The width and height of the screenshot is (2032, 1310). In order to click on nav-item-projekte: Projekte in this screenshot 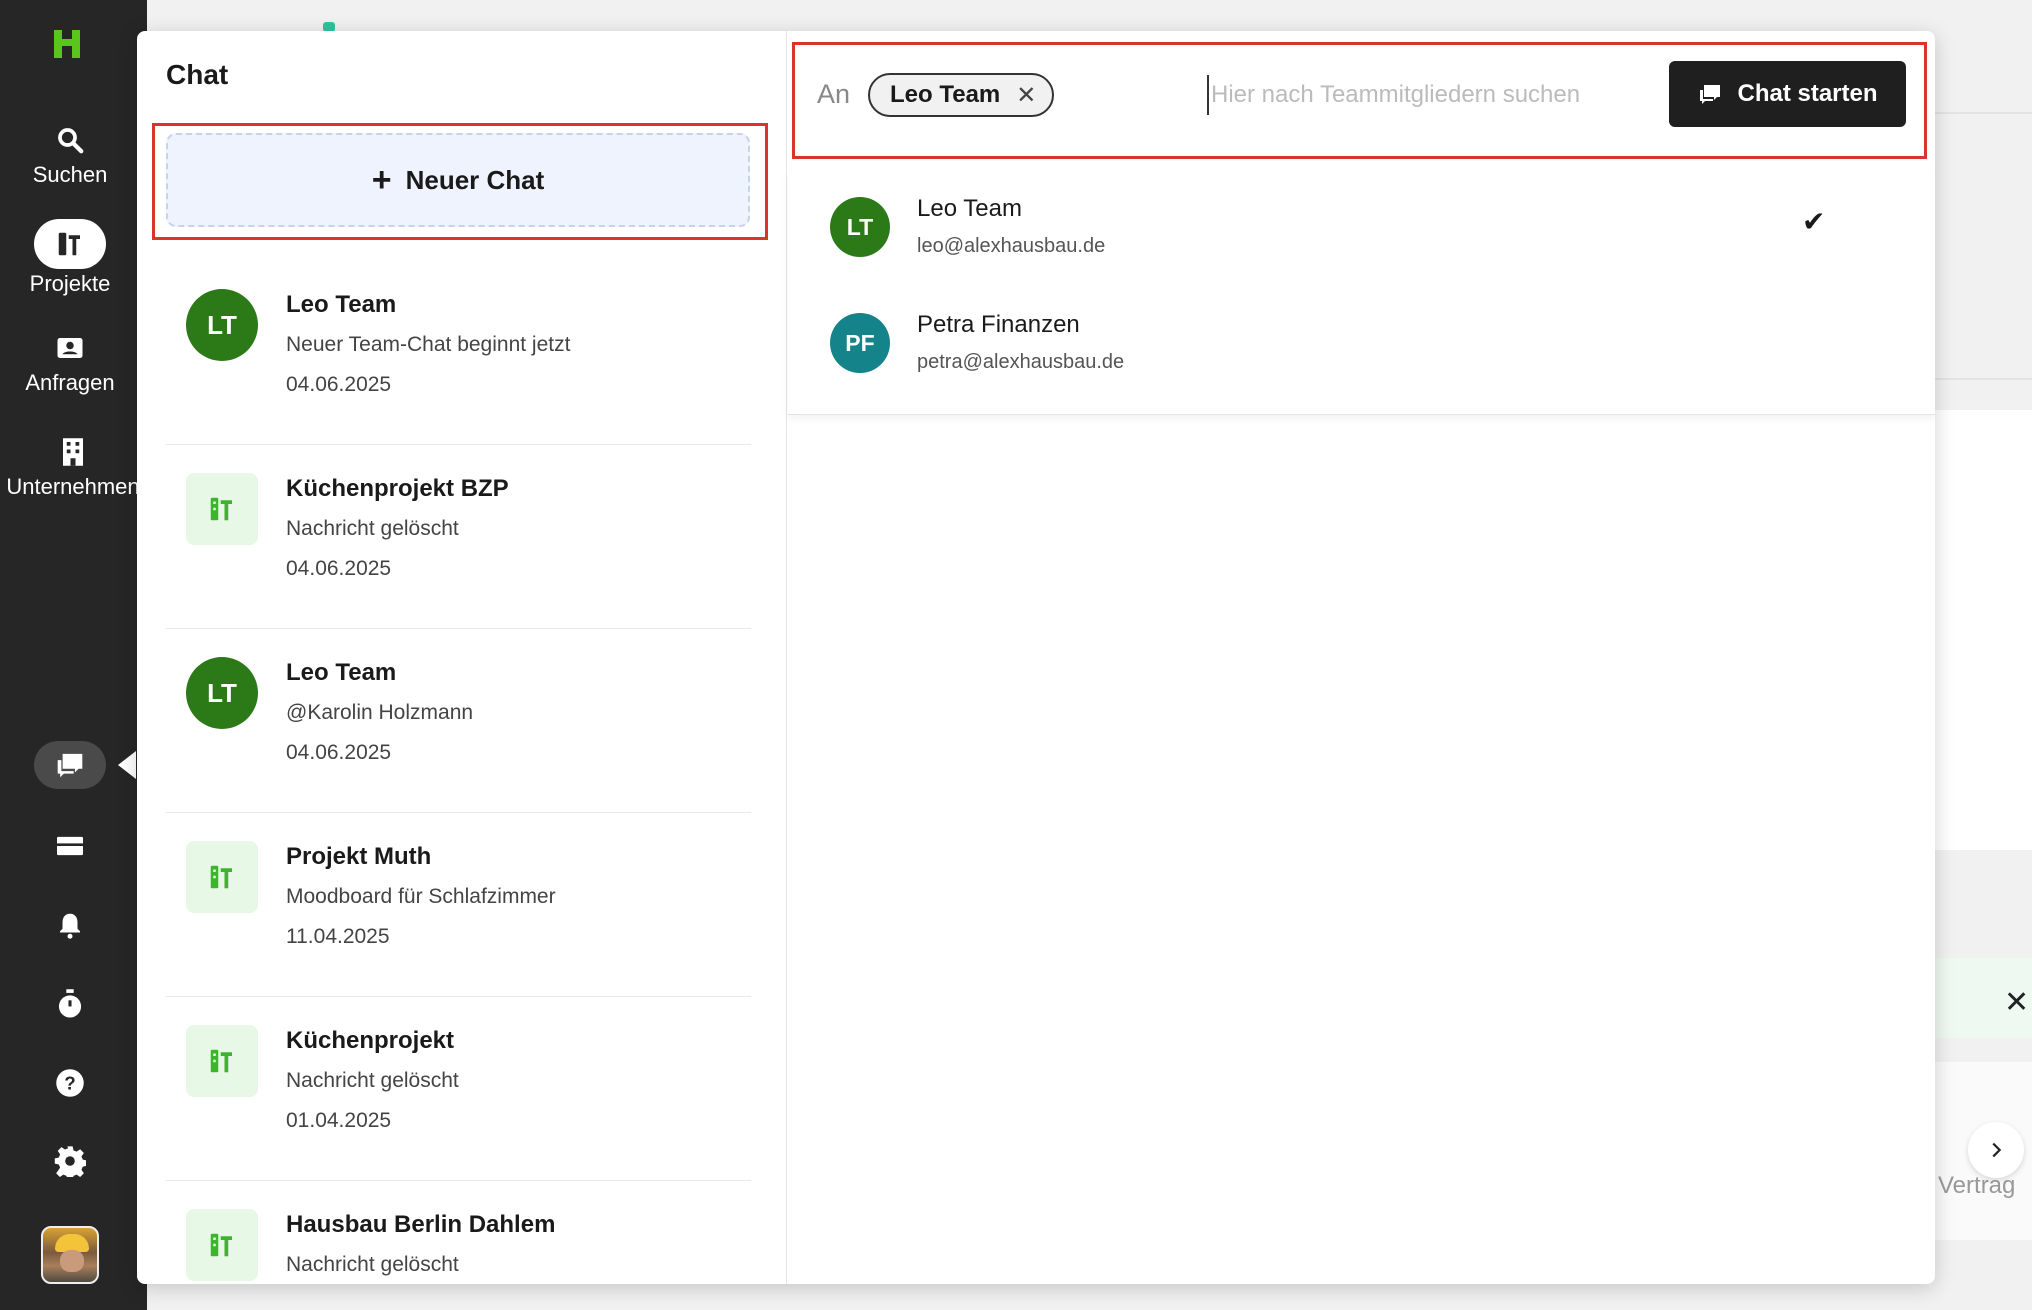, I will do `click(70, 258)`.